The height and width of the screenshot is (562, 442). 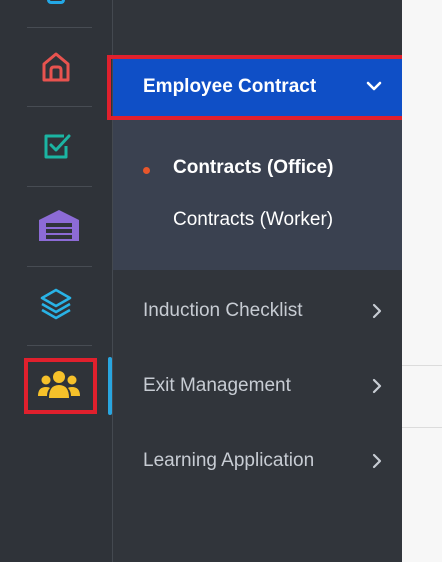 I want to click on menu-item-label: Induction Checklist, so click(x=223, y=310).